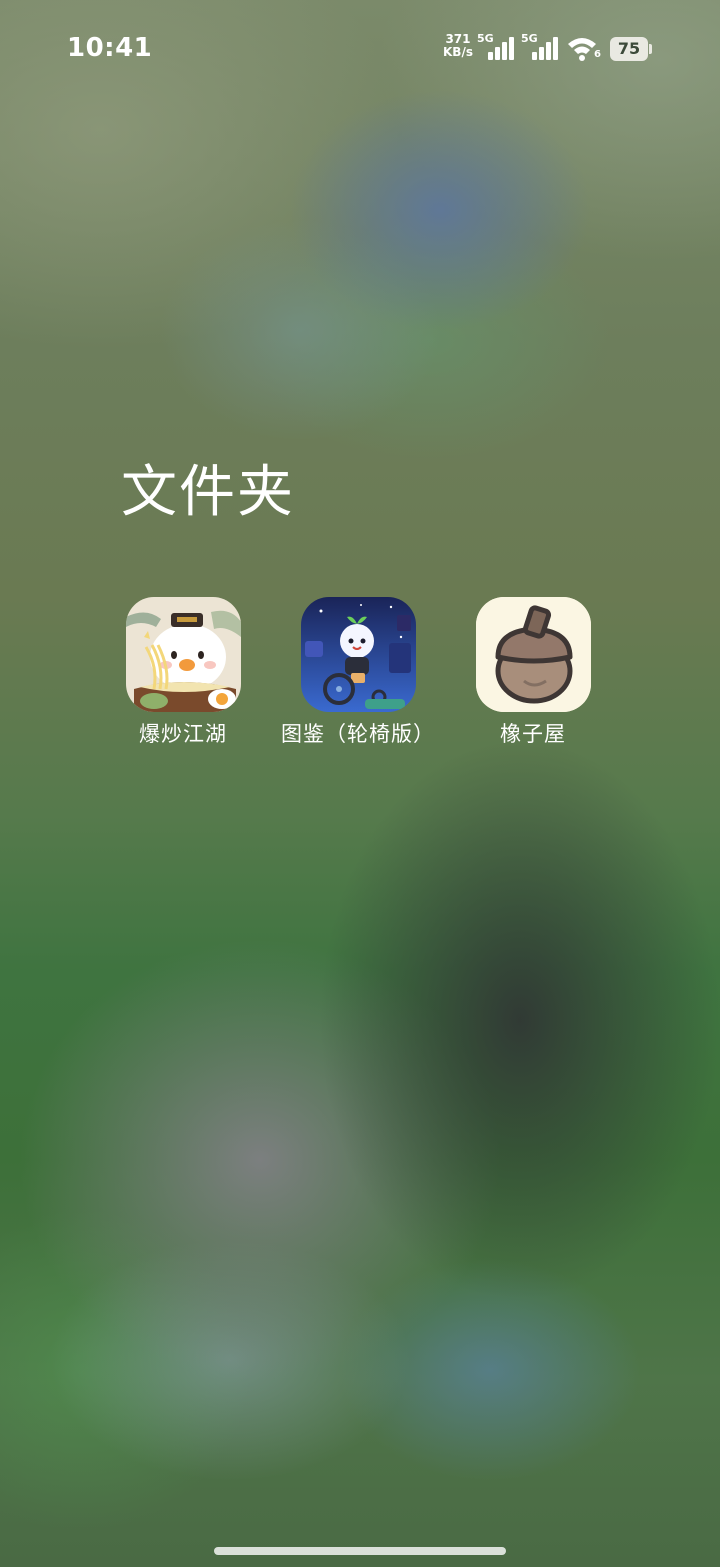 The image size is (720, 1567). I want to click on battery-percent: 75, so click(629, 48).